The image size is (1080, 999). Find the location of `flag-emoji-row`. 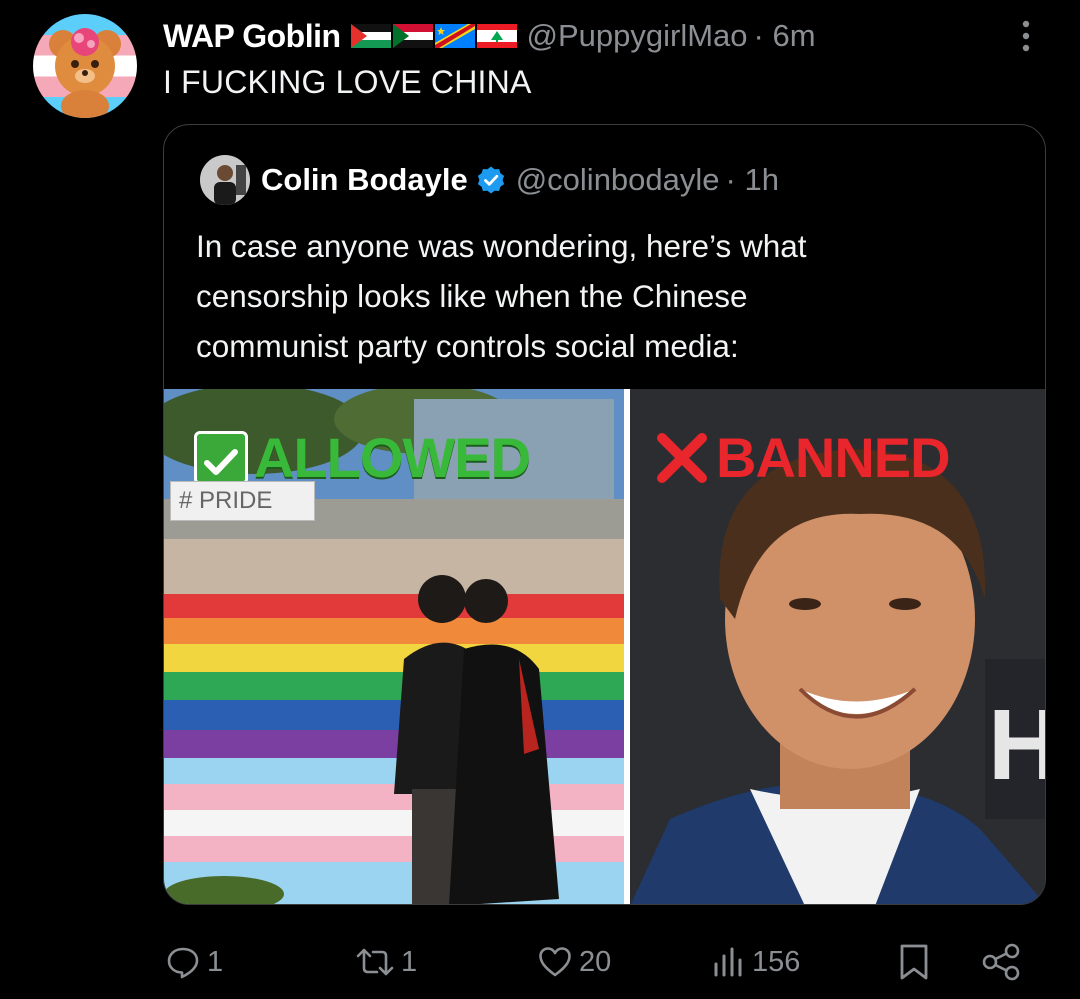

flag-emoji-row is located at coordinates (433, 36).